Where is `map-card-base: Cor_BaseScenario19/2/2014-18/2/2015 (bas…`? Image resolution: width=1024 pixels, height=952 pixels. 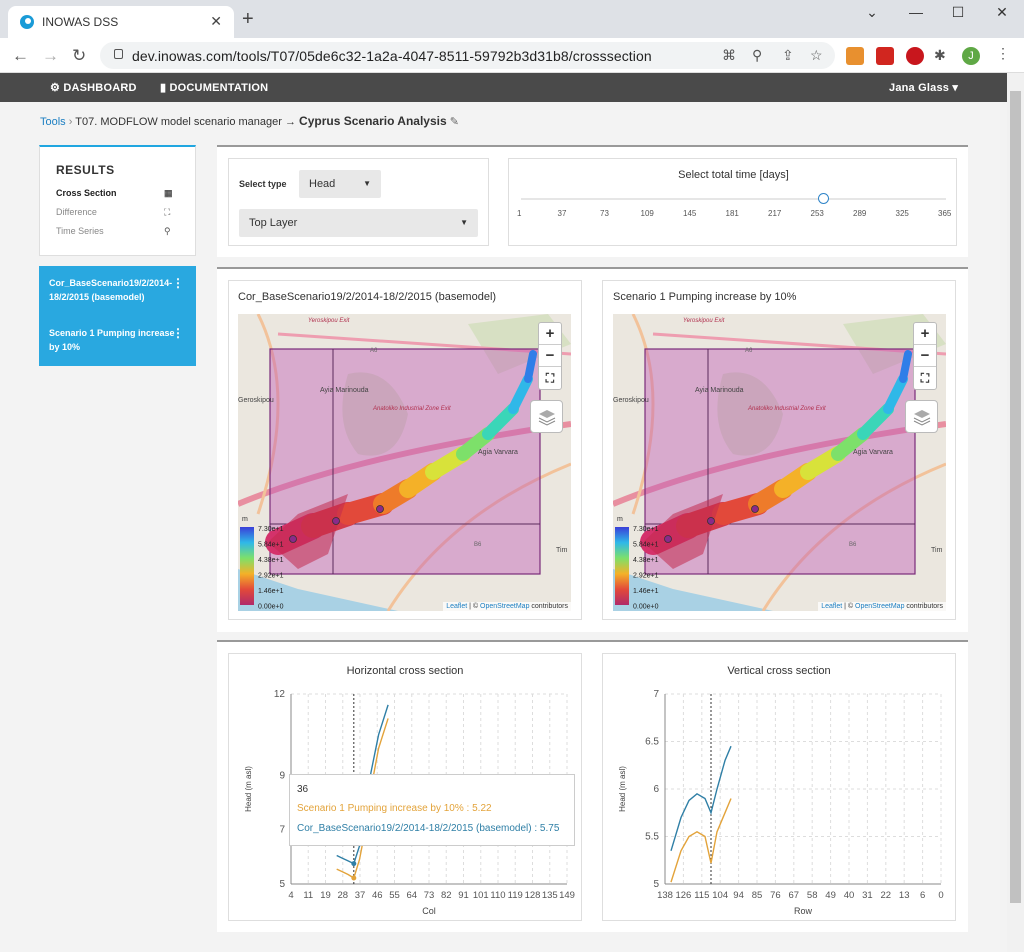 map-card-base: Cor_BaseScenario19/2/2014-18/2/2015 (bas… is located at coordinates (405, 450).